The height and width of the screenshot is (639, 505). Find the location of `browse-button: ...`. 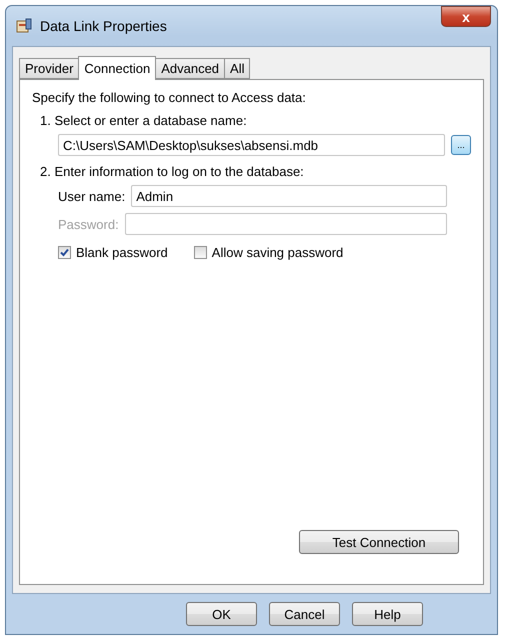

browse-button: ... is located at coordinates (461, 145).